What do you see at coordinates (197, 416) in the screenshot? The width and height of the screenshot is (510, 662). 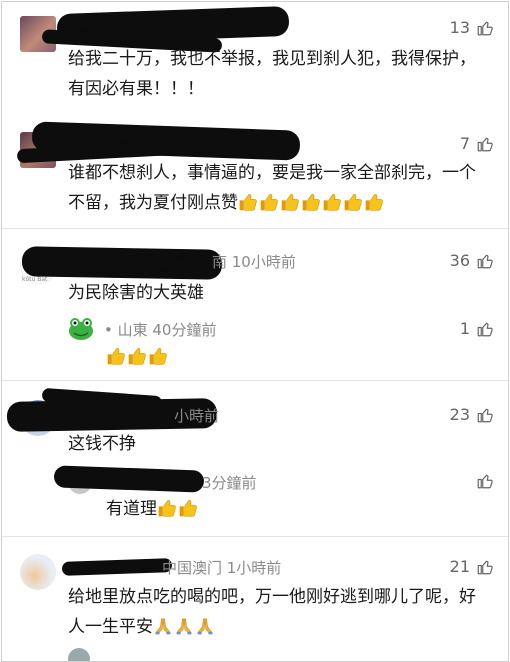 I see `comment-meta: 小時前` at bounding box center [197, 416].